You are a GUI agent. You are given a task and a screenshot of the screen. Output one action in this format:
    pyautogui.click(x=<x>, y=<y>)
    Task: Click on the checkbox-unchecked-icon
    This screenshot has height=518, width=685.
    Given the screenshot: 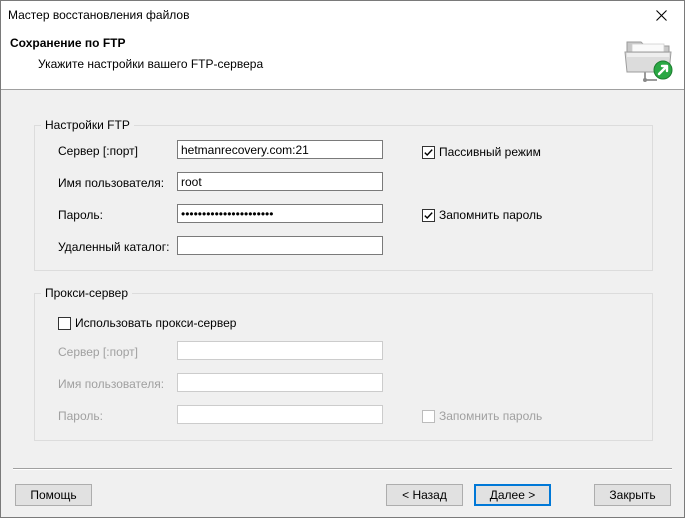 What is the action you would take?
    pyautogui.click(x=64, y=323)
    